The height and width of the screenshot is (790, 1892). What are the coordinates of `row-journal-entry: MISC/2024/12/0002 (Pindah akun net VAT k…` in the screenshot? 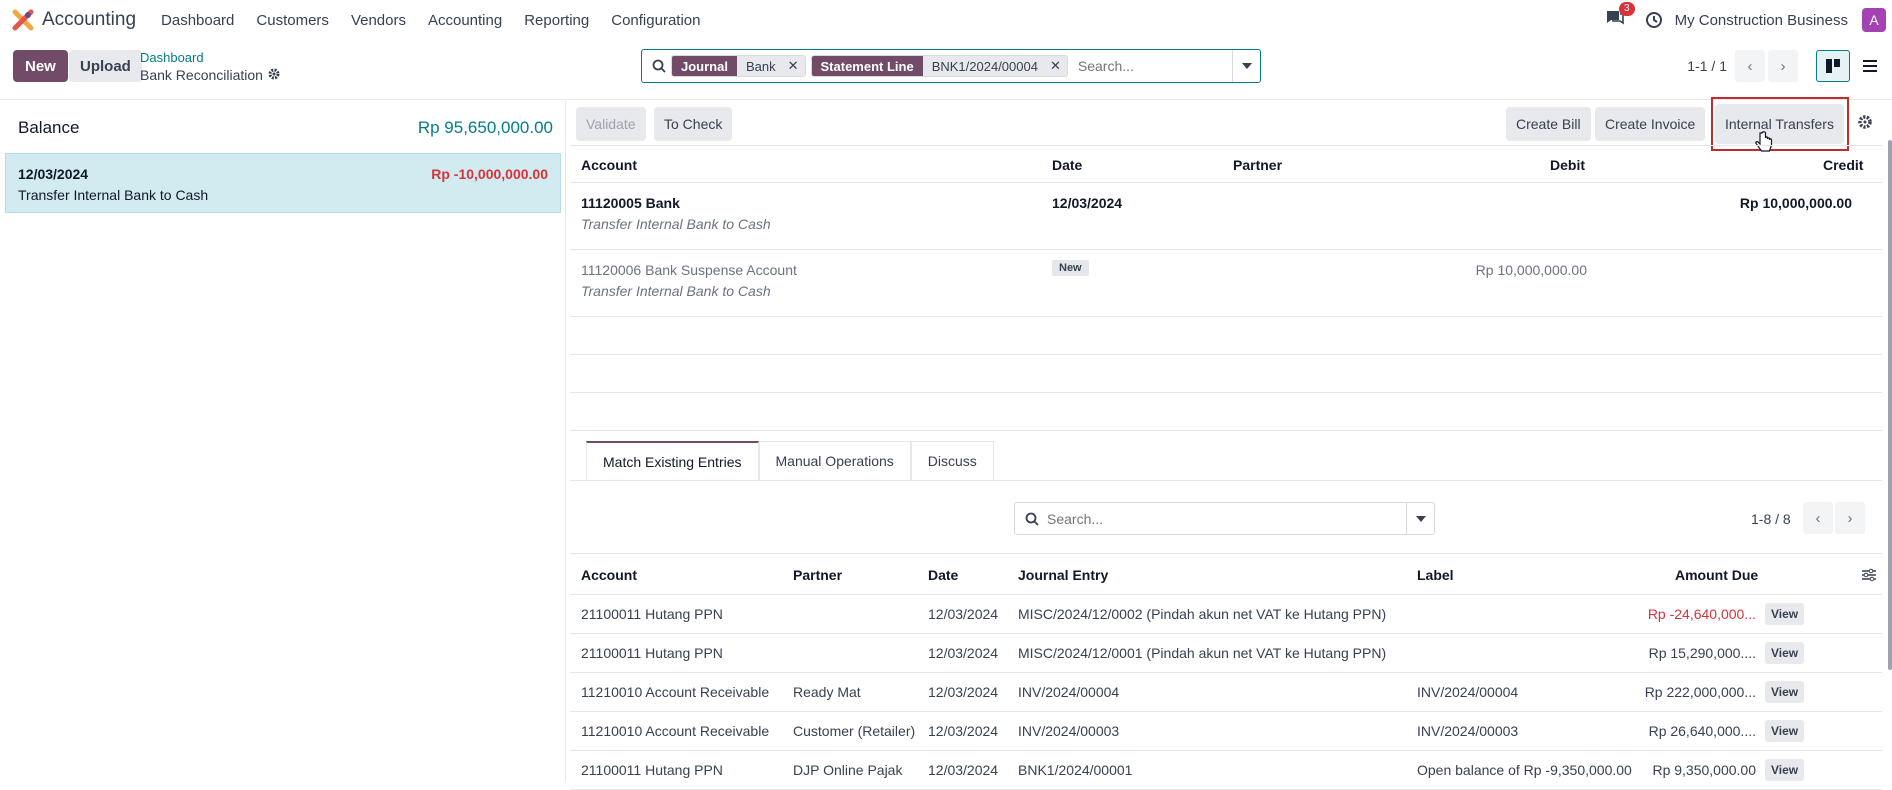 It's located at (1202, 614).